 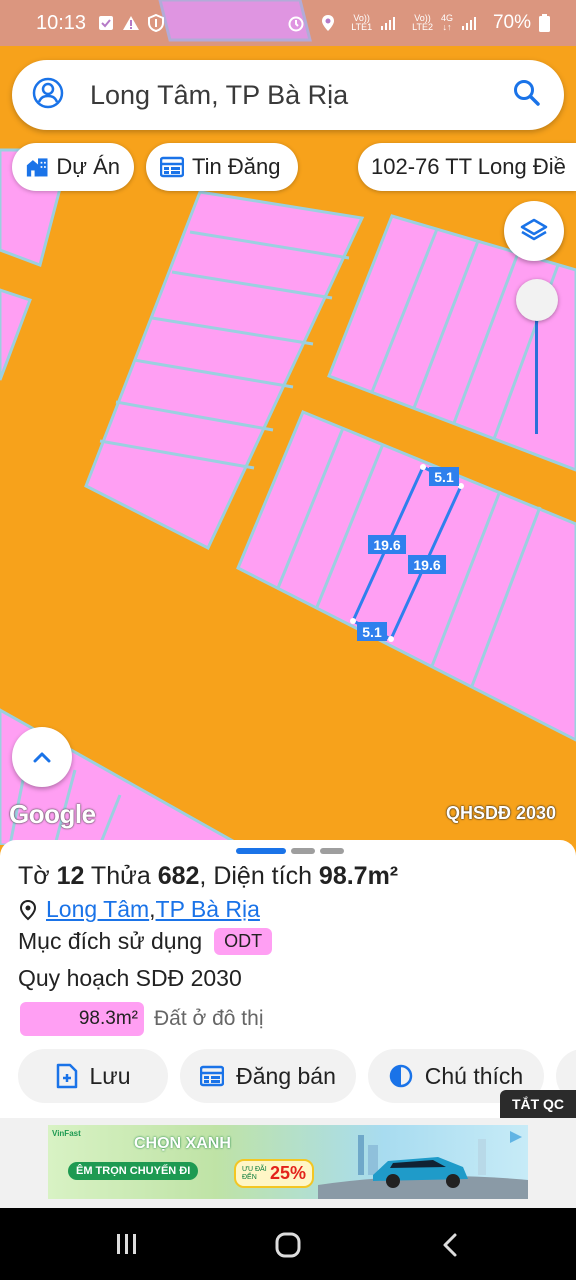 I want to click on alarm-icon, so click(x=296, y=23).